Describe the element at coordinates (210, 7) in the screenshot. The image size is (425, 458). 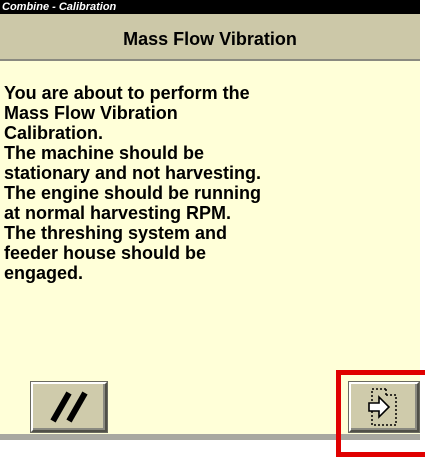
I see `breadcrumb: Combine - Calibration` at that location.